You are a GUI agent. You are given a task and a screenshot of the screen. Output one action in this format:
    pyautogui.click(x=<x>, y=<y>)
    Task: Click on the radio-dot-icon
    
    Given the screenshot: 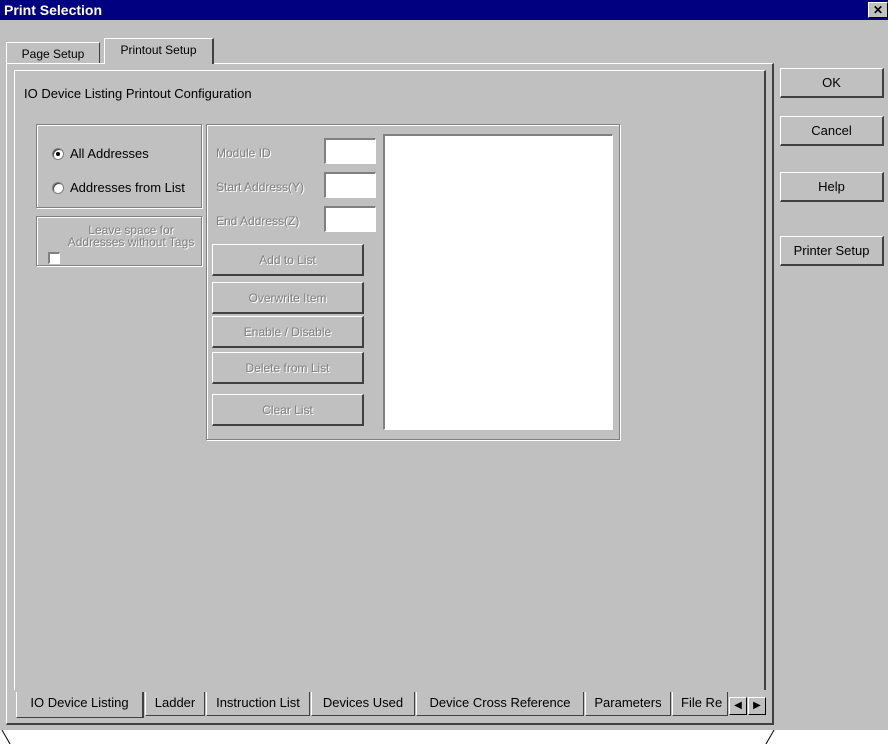 What is the action you would take?
    pyautogui.click(x=58, y=154)
    